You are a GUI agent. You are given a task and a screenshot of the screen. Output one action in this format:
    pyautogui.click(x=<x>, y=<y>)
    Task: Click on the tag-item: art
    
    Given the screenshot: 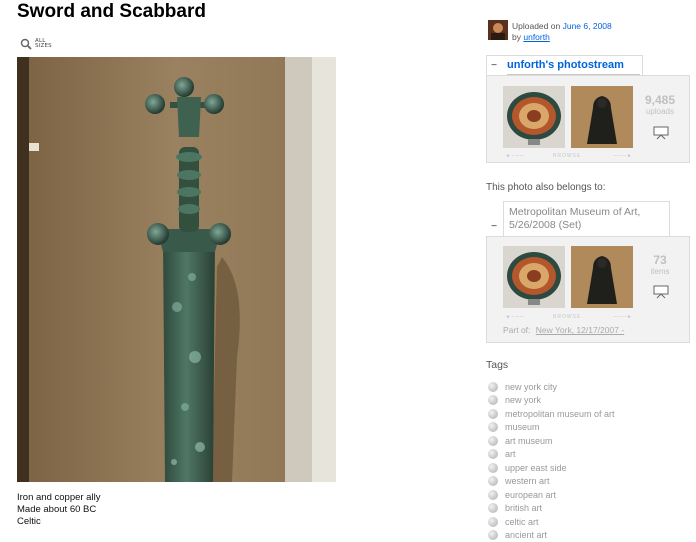 What is the action you would take?
    pyautogui.click(x=588, y=455)
    